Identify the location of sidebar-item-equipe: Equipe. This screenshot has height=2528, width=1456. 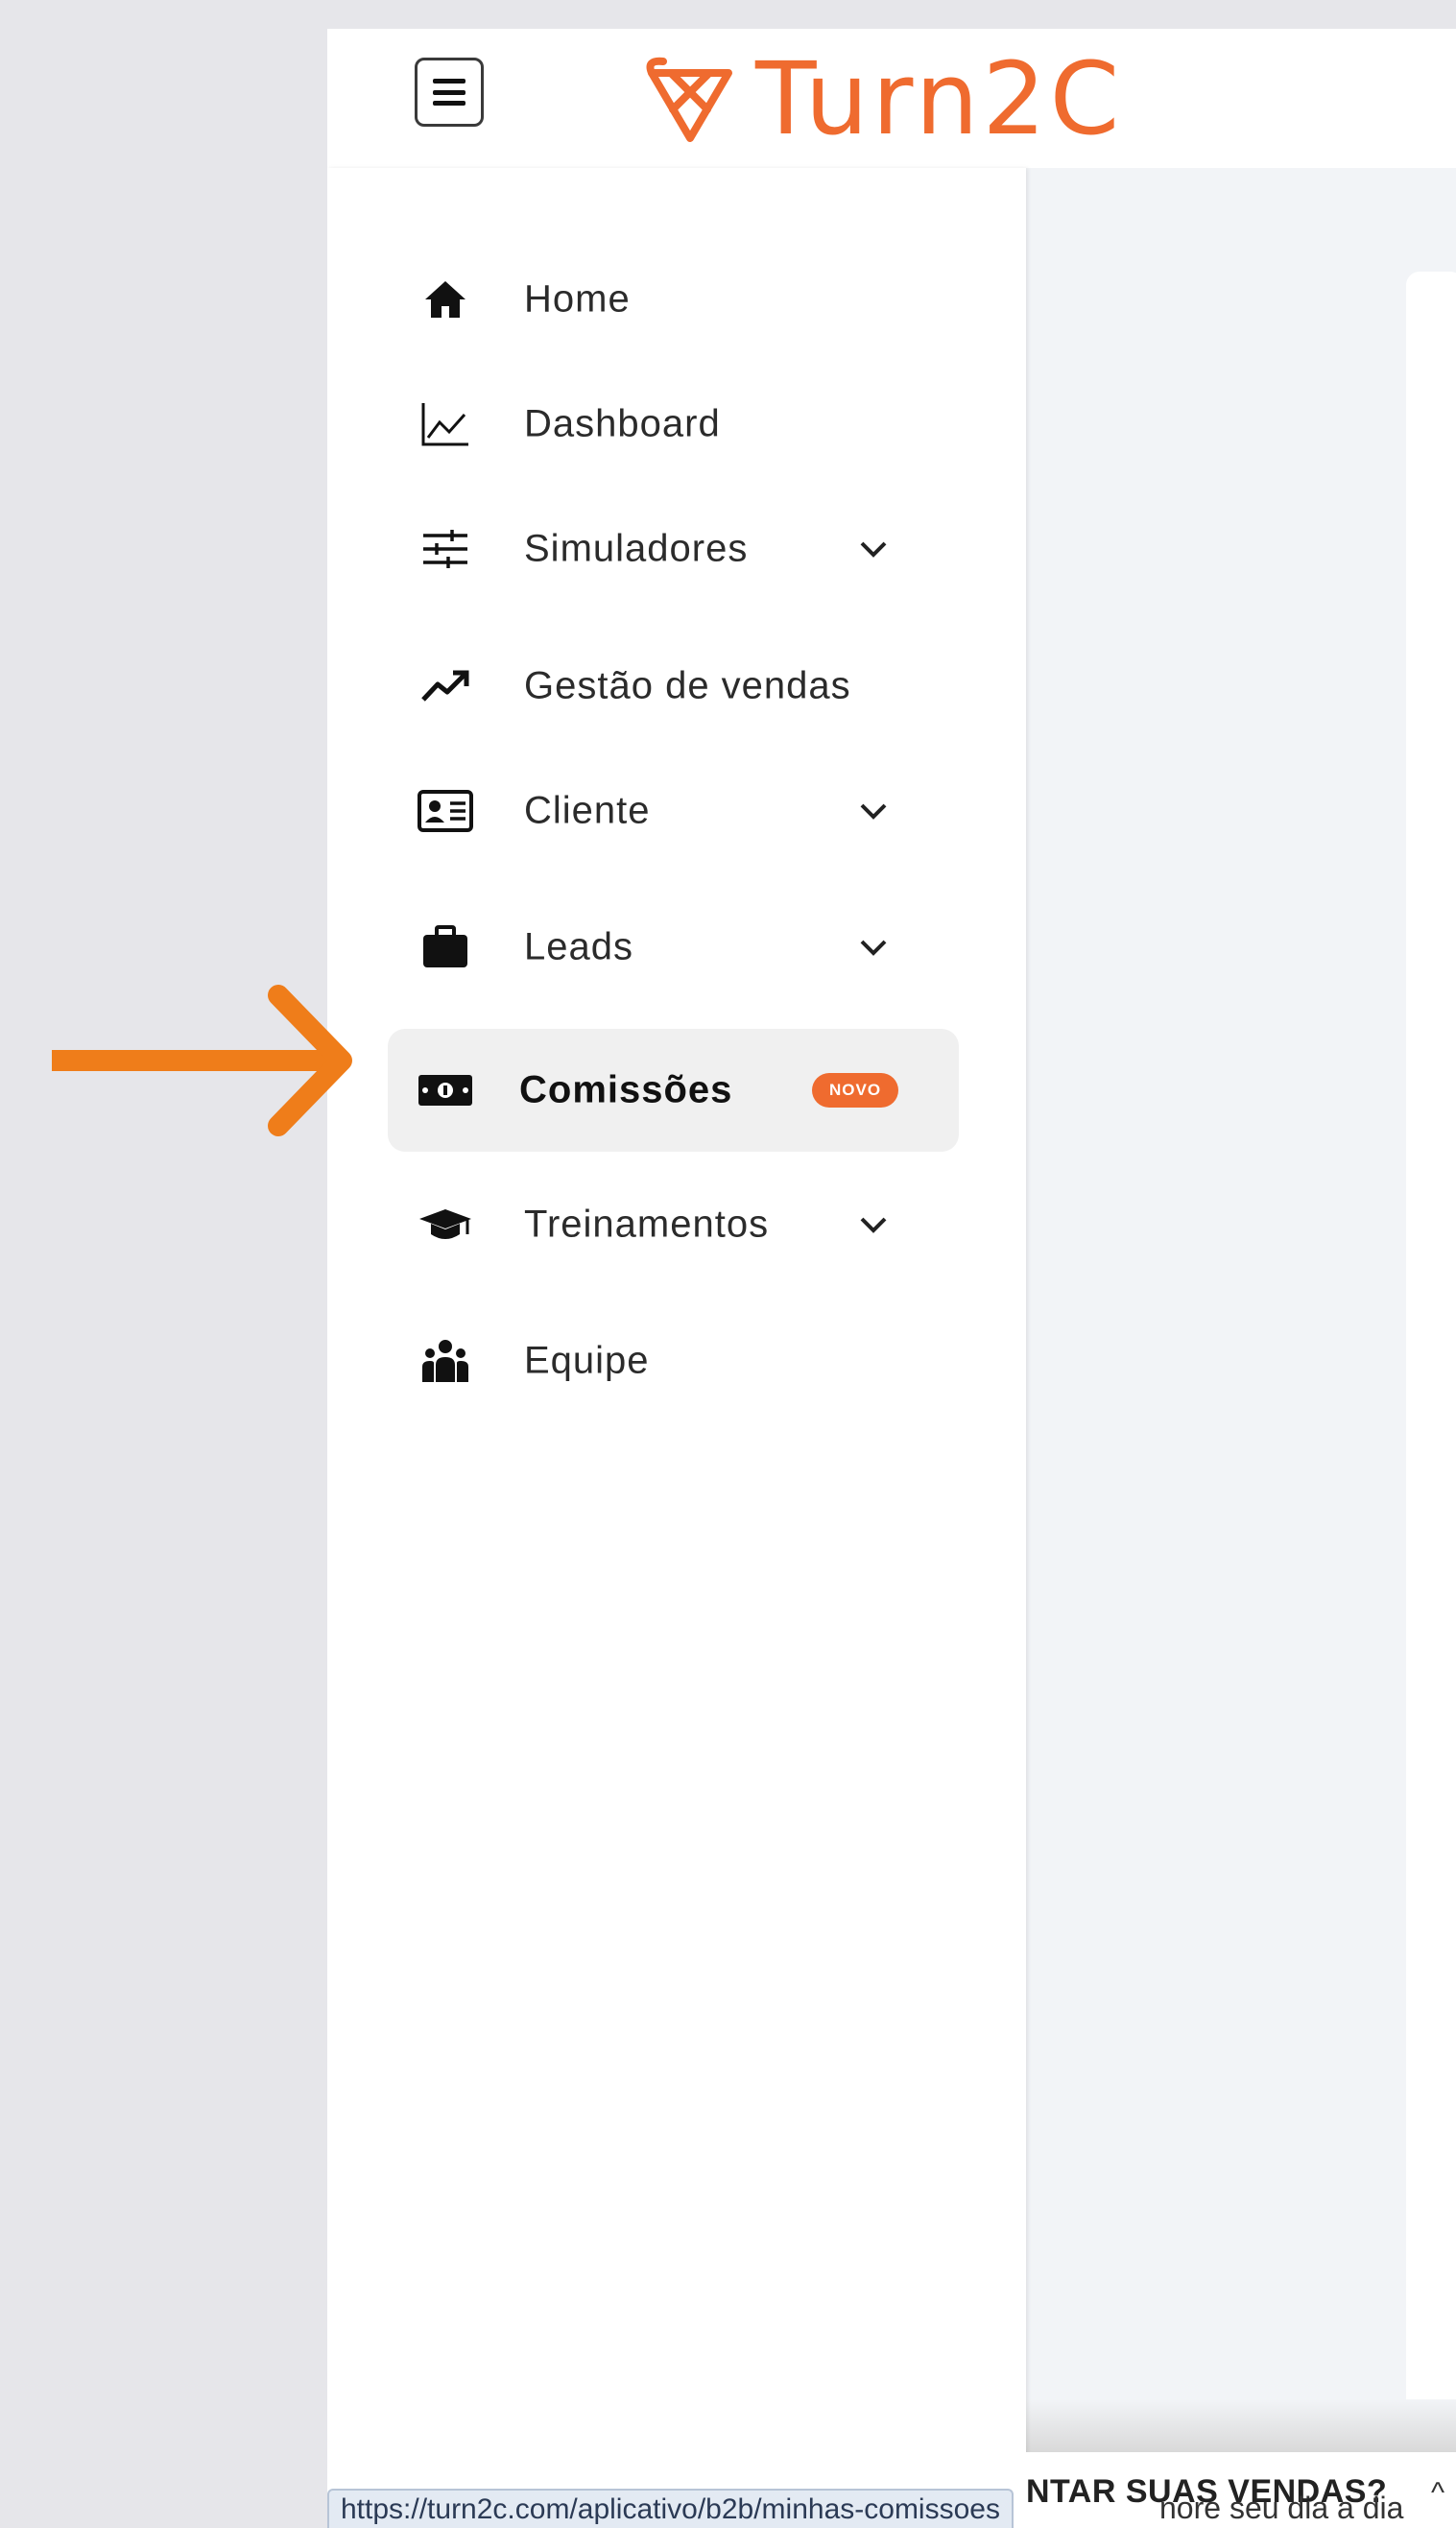
(673, 1361).